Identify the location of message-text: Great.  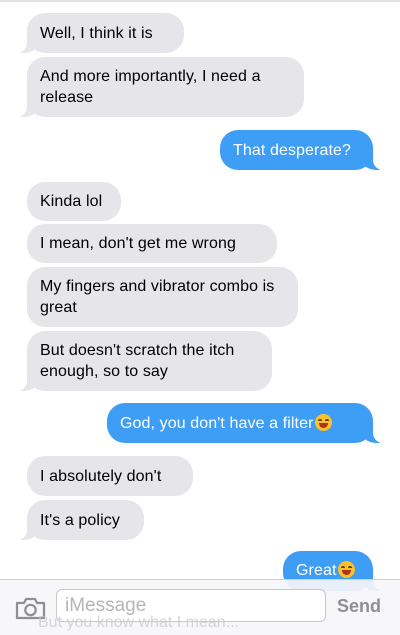
(316, 570).